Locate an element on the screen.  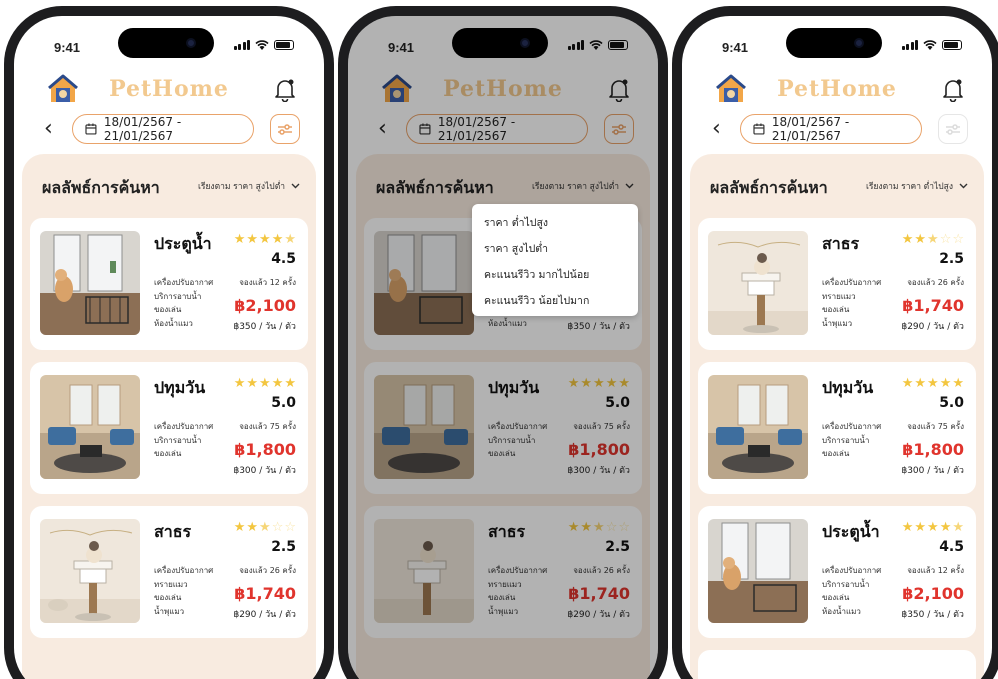
app-header: PetHome is located at coordinates (837, 90).